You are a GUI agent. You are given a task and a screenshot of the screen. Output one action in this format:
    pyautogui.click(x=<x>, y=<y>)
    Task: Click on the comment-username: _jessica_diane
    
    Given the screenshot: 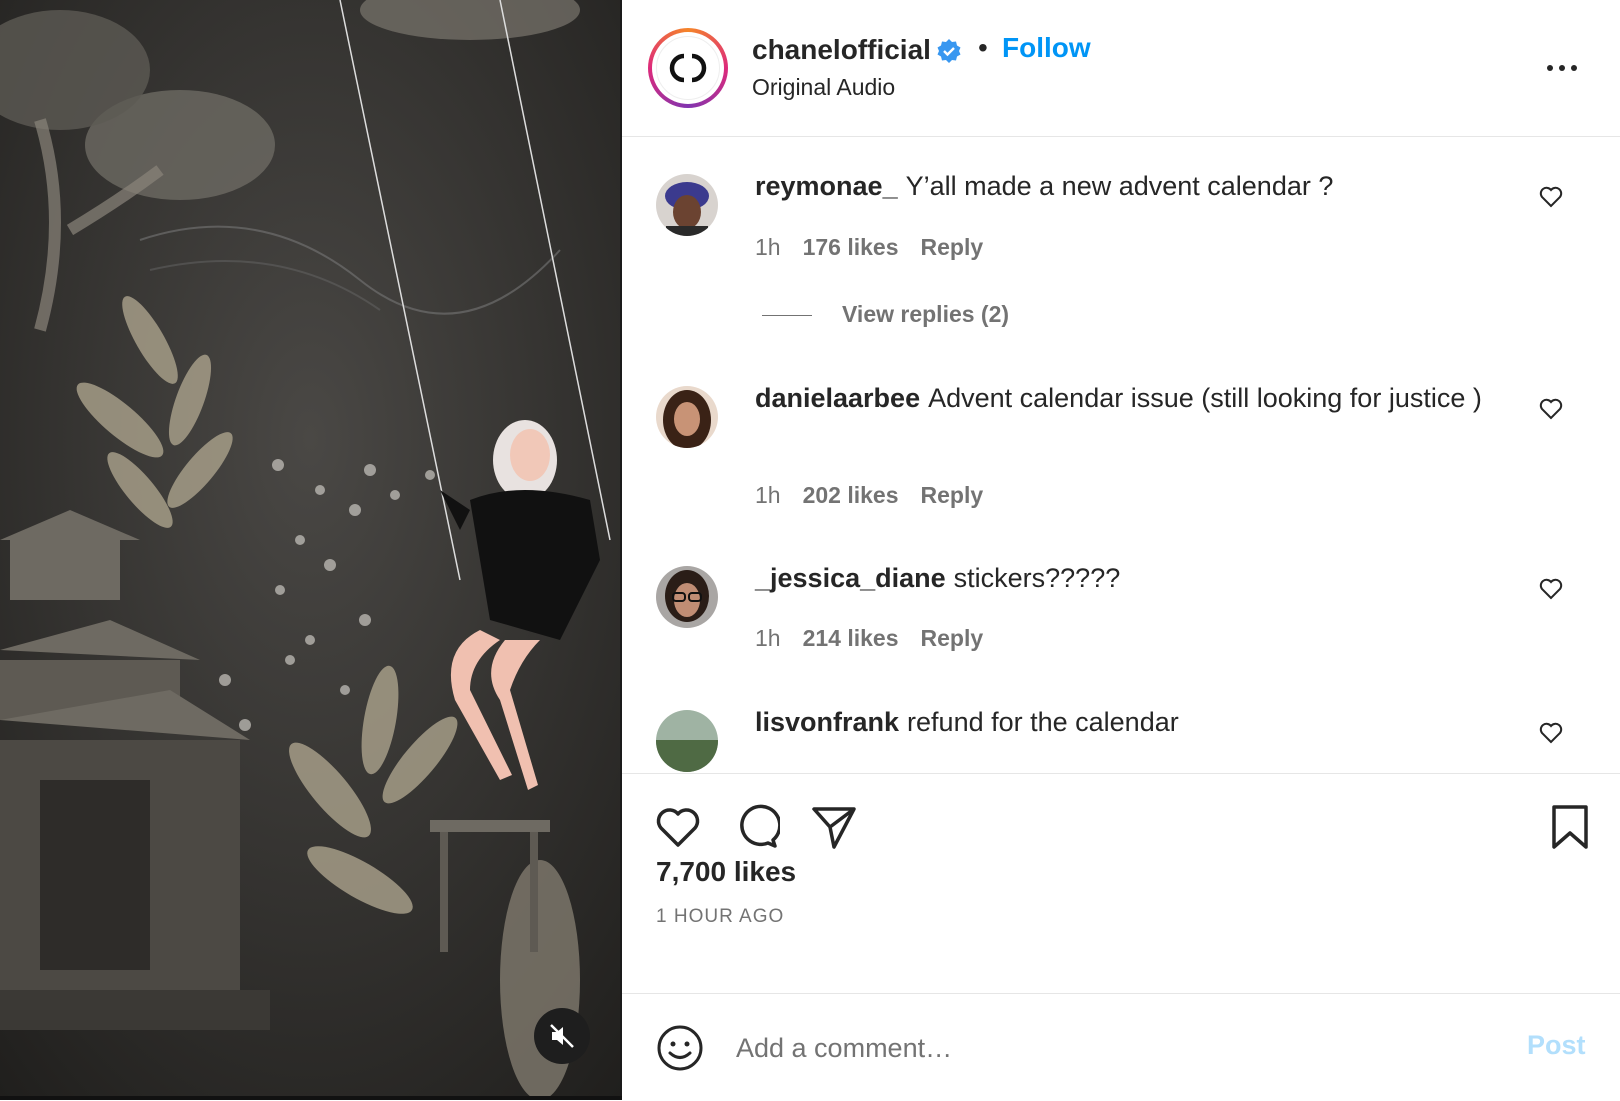 What is the action you would take?
    pyautogui.click(x=850, y=578)
    